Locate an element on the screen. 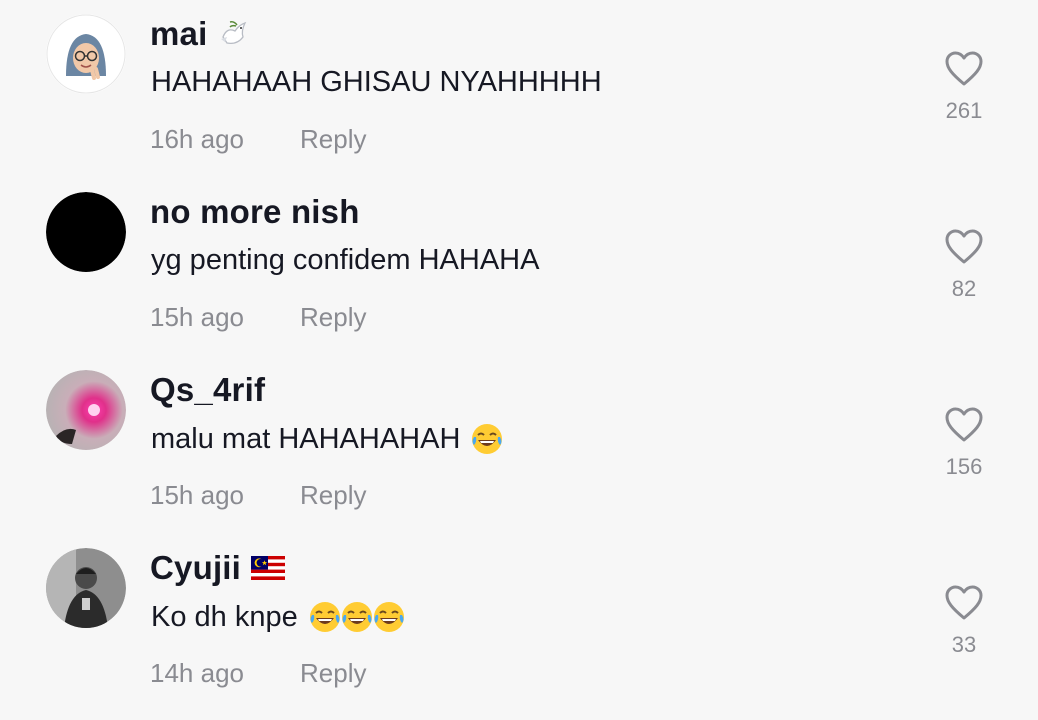 This screenshot has height=720, width=1038. username-row: mai is located at coordinates (200, 34).